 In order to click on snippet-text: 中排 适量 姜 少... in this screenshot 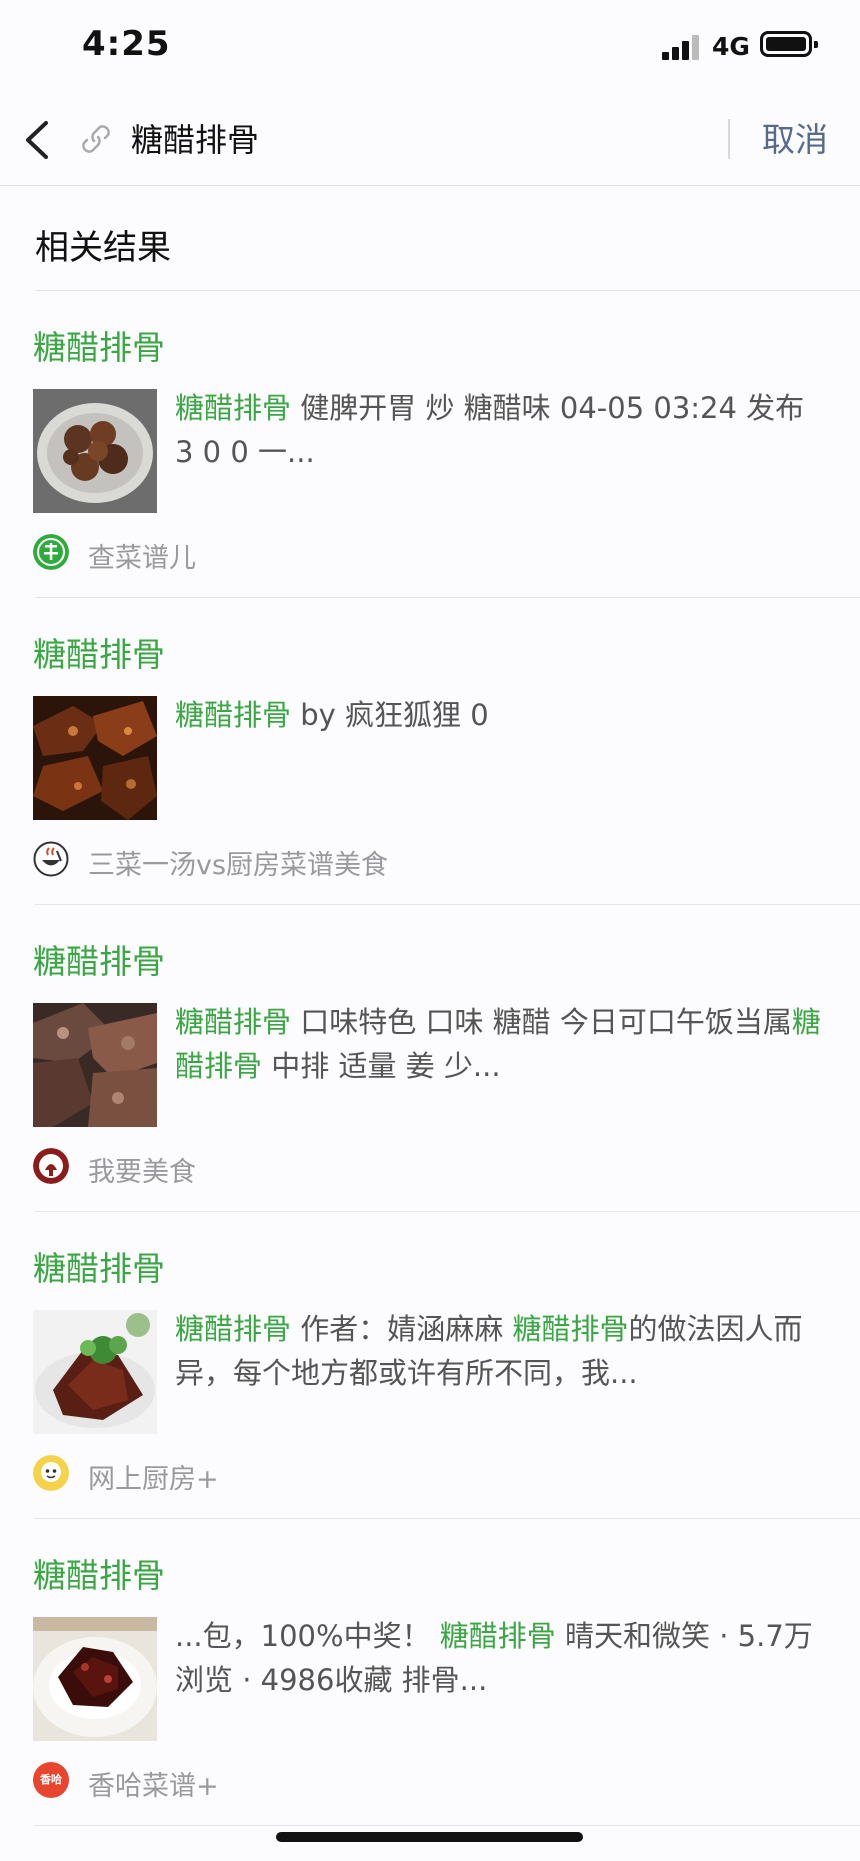, I will do `click(381, 1066)`.